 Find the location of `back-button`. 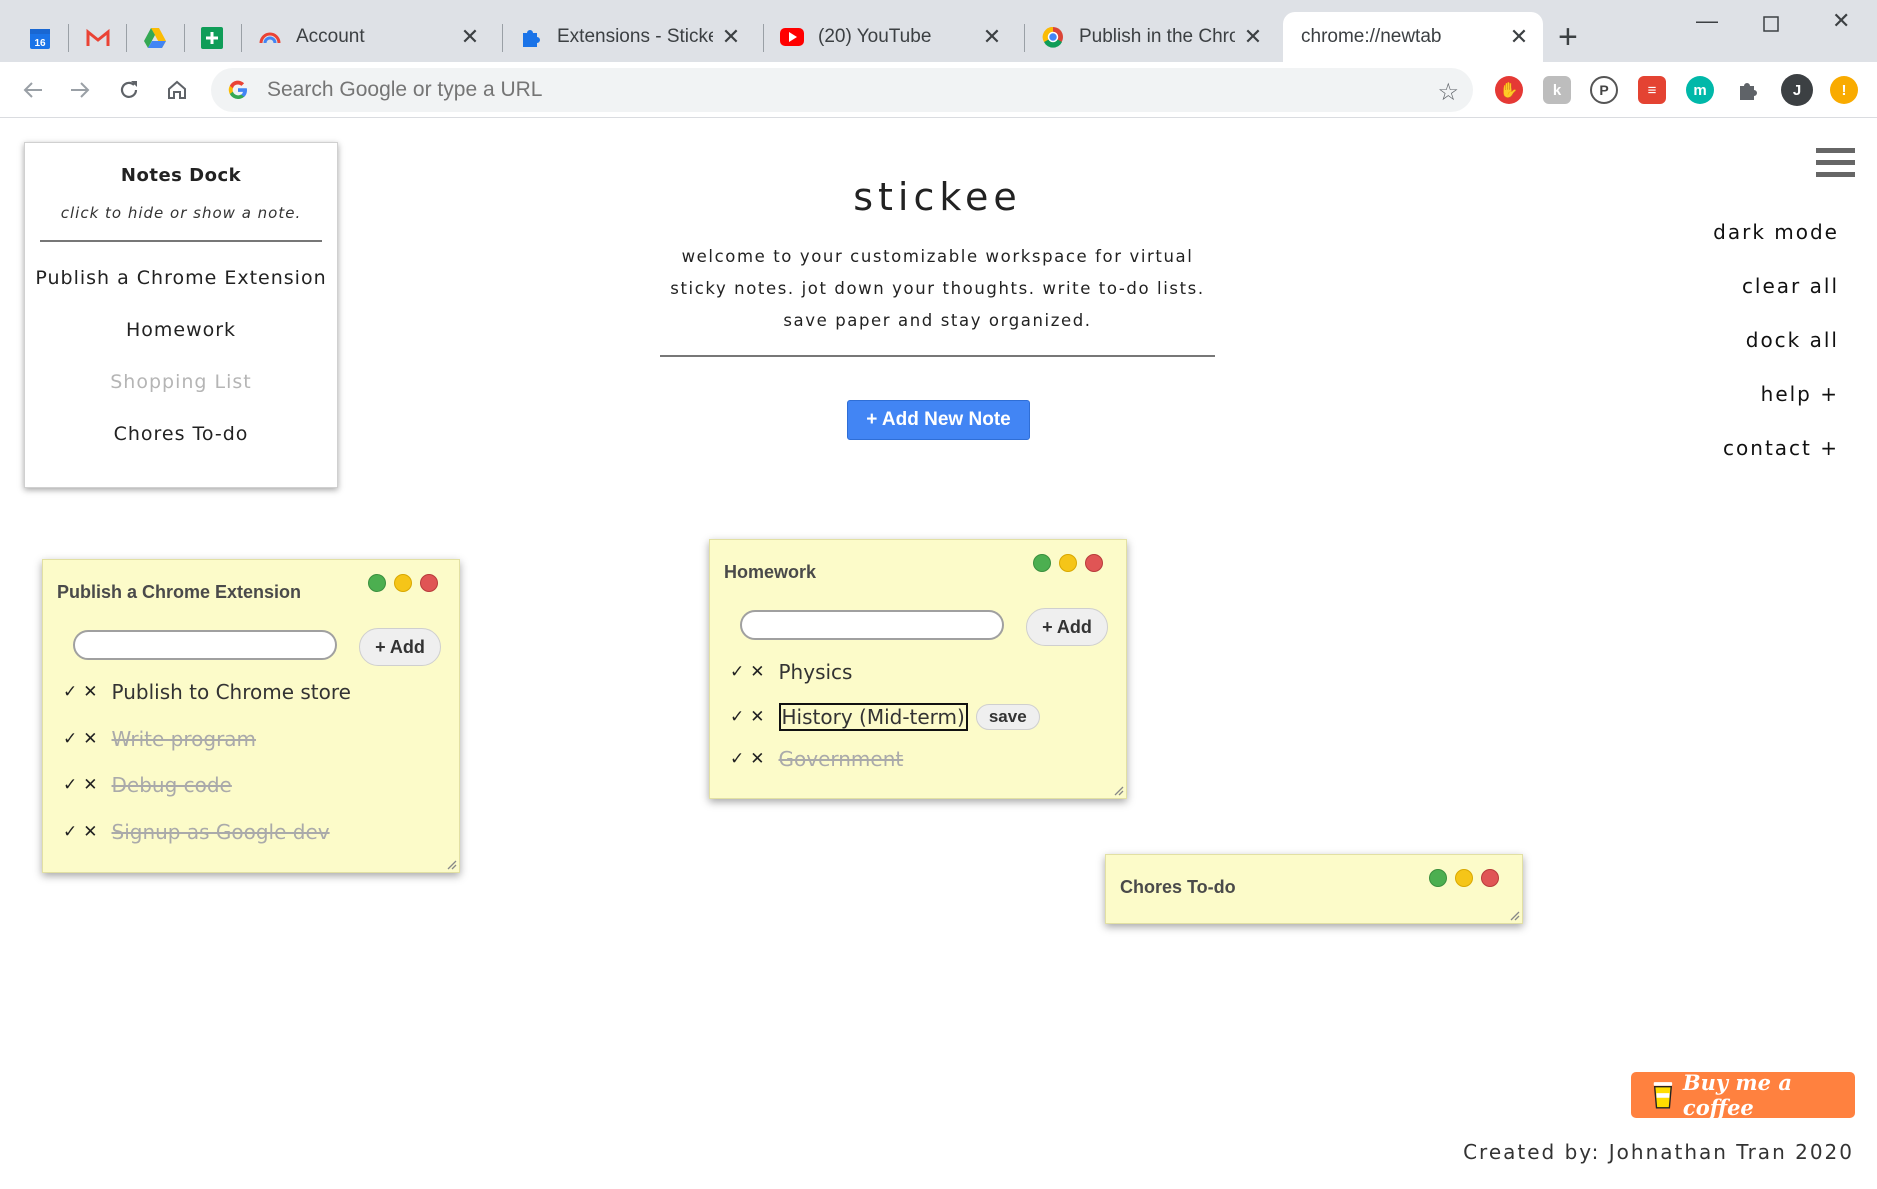

back-button is located at coordinates (33, 90).